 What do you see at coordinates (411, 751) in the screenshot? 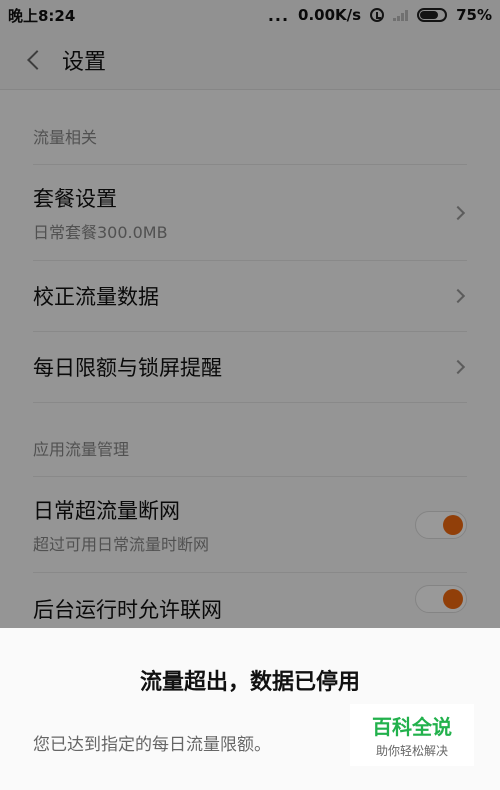
I see `watermark-sub: 助你轻松解决` at bounding box center [411, 751].